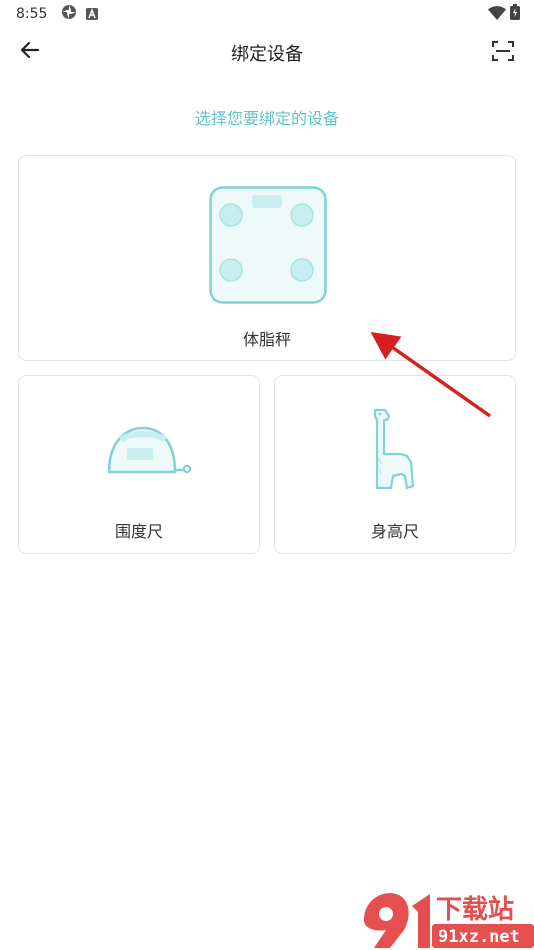  What do you see at coordinates (394, 531) in the screenshot?
I see `device-label: 身高尺` at bounding box center [394, 531].